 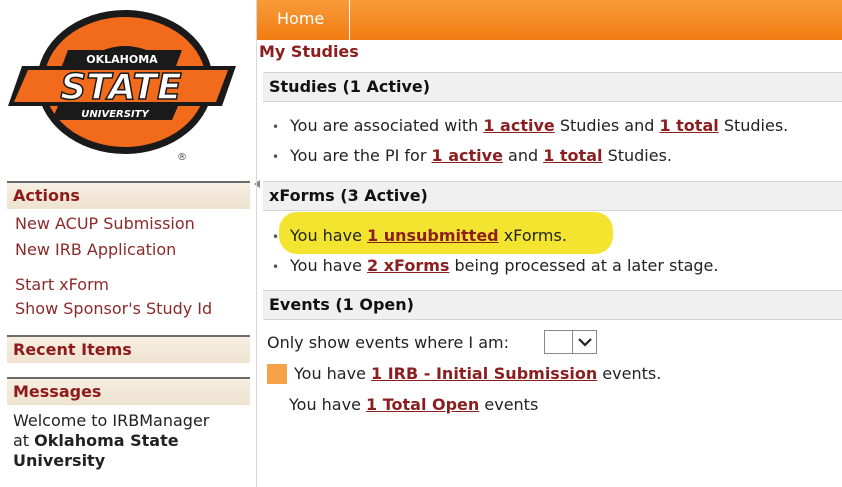 What do you see at coordinates (518, 125) in the screenshot?
I see `studies-active-link: 1 active` at bounding box center [518, 125].